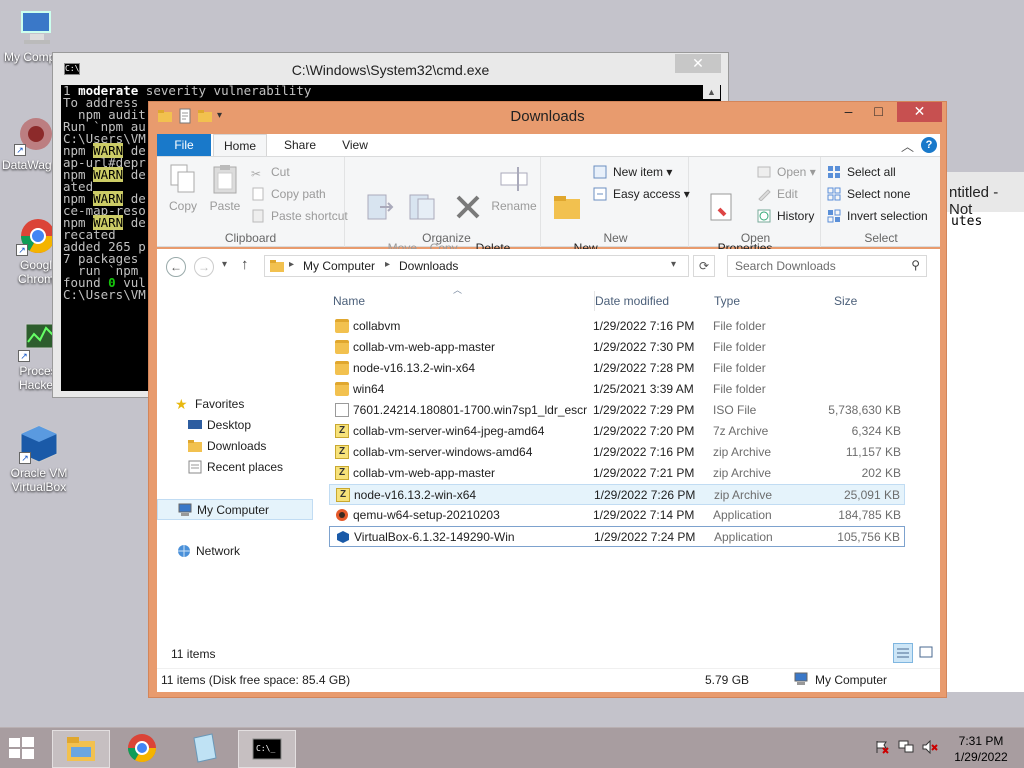 This screenshot has height=768, width=1024. I want to click on taskbar-notepad, so click(205, 749).